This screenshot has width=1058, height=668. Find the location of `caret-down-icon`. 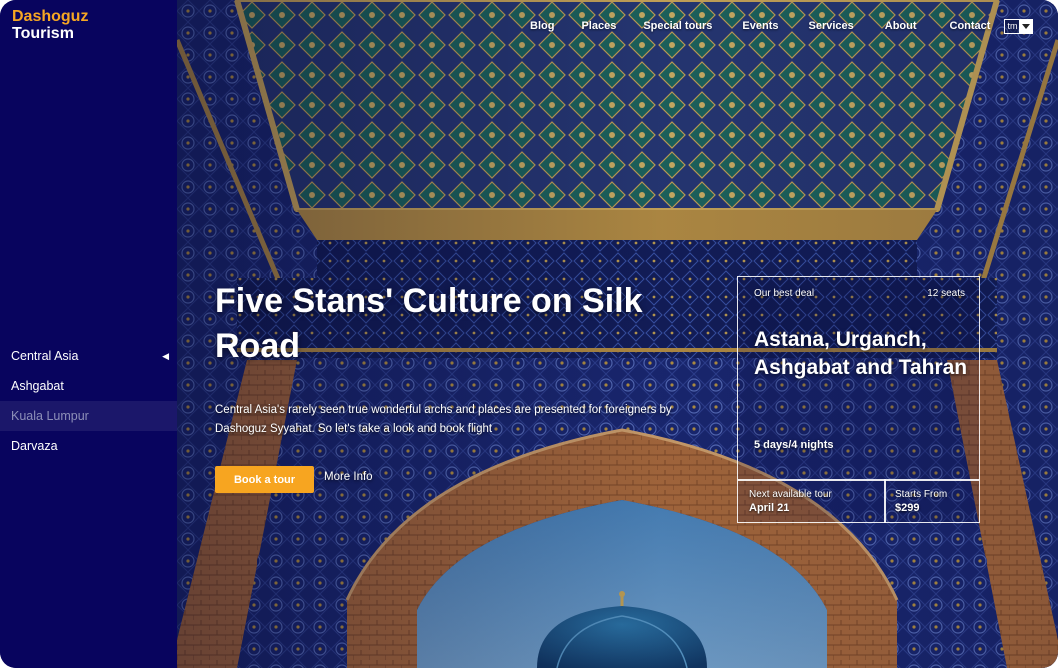

caret-down-icon is located at coordinates (1026, 26).